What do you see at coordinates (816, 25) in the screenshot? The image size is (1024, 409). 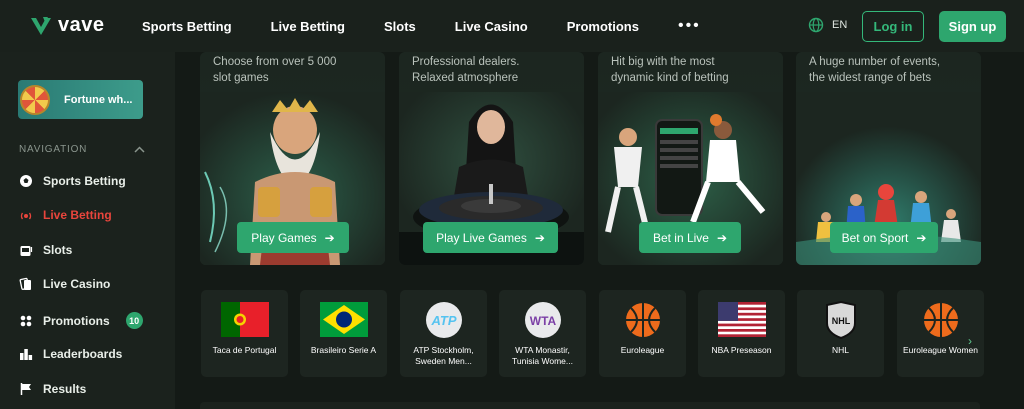 I see `globe-icon` at bounding box center [816, 25].